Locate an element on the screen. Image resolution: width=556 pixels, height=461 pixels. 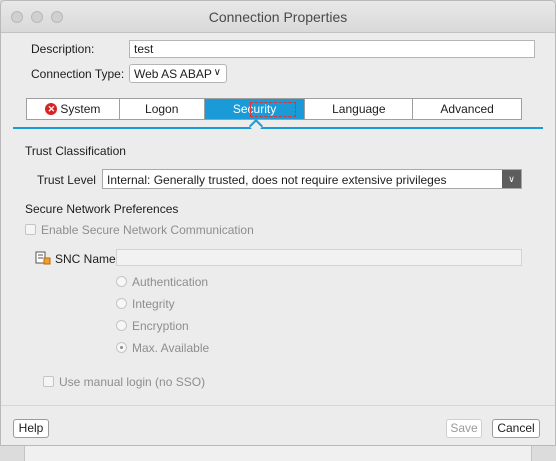
tab-label: Language is located at coordinates (359, 109).